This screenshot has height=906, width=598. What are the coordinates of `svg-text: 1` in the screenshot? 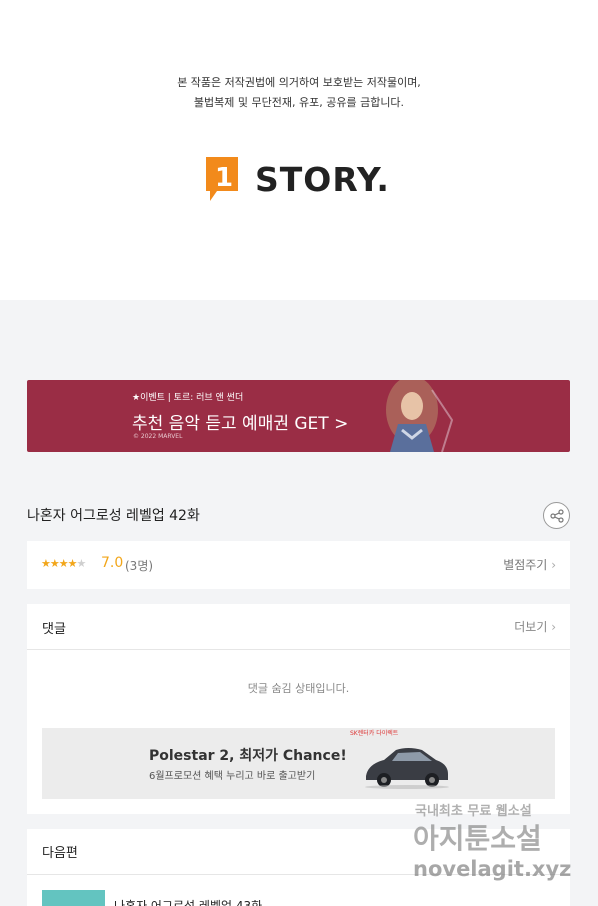 It's located at (224, 178).